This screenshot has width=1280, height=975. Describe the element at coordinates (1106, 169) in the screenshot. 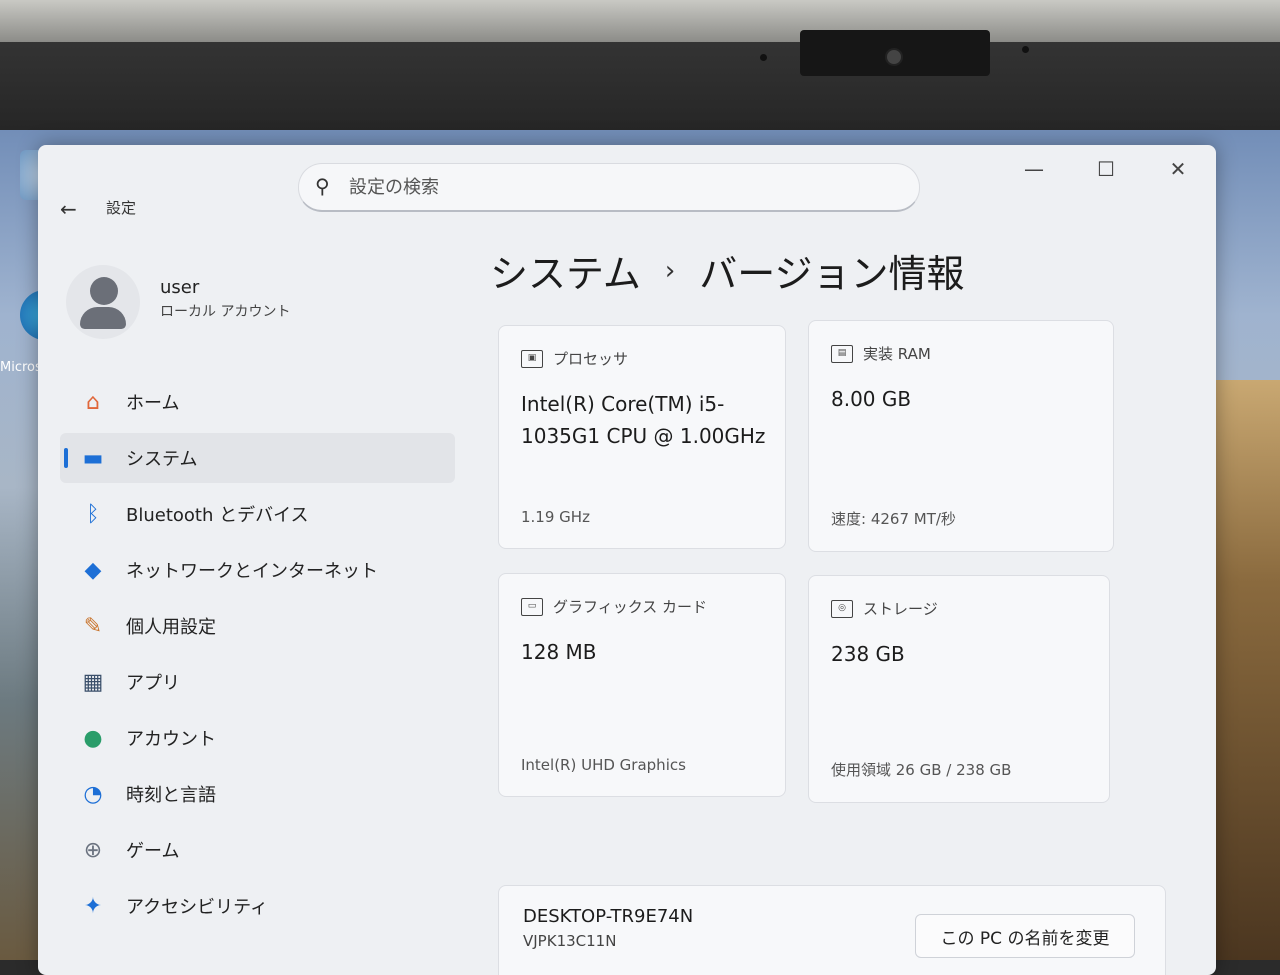

I see `maximize-button: ☐` at that location.